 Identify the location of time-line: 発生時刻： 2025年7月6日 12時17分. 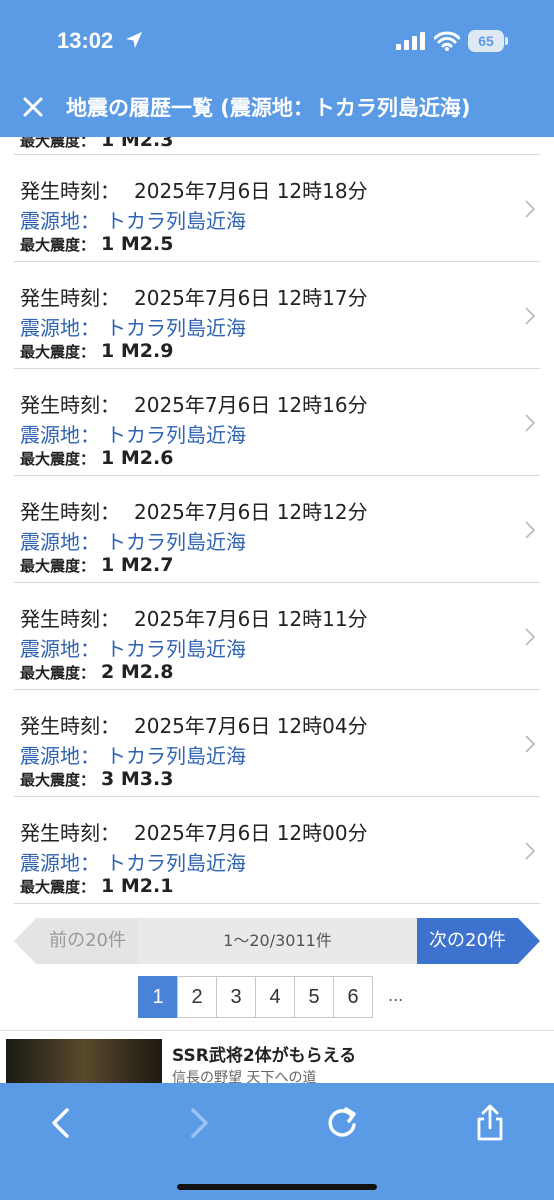
(194, 296).